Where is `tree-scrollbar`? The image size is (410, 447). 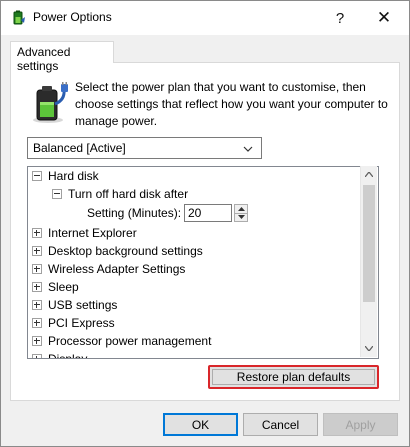
tree-scrollbar is located at coordinates (368, 261).